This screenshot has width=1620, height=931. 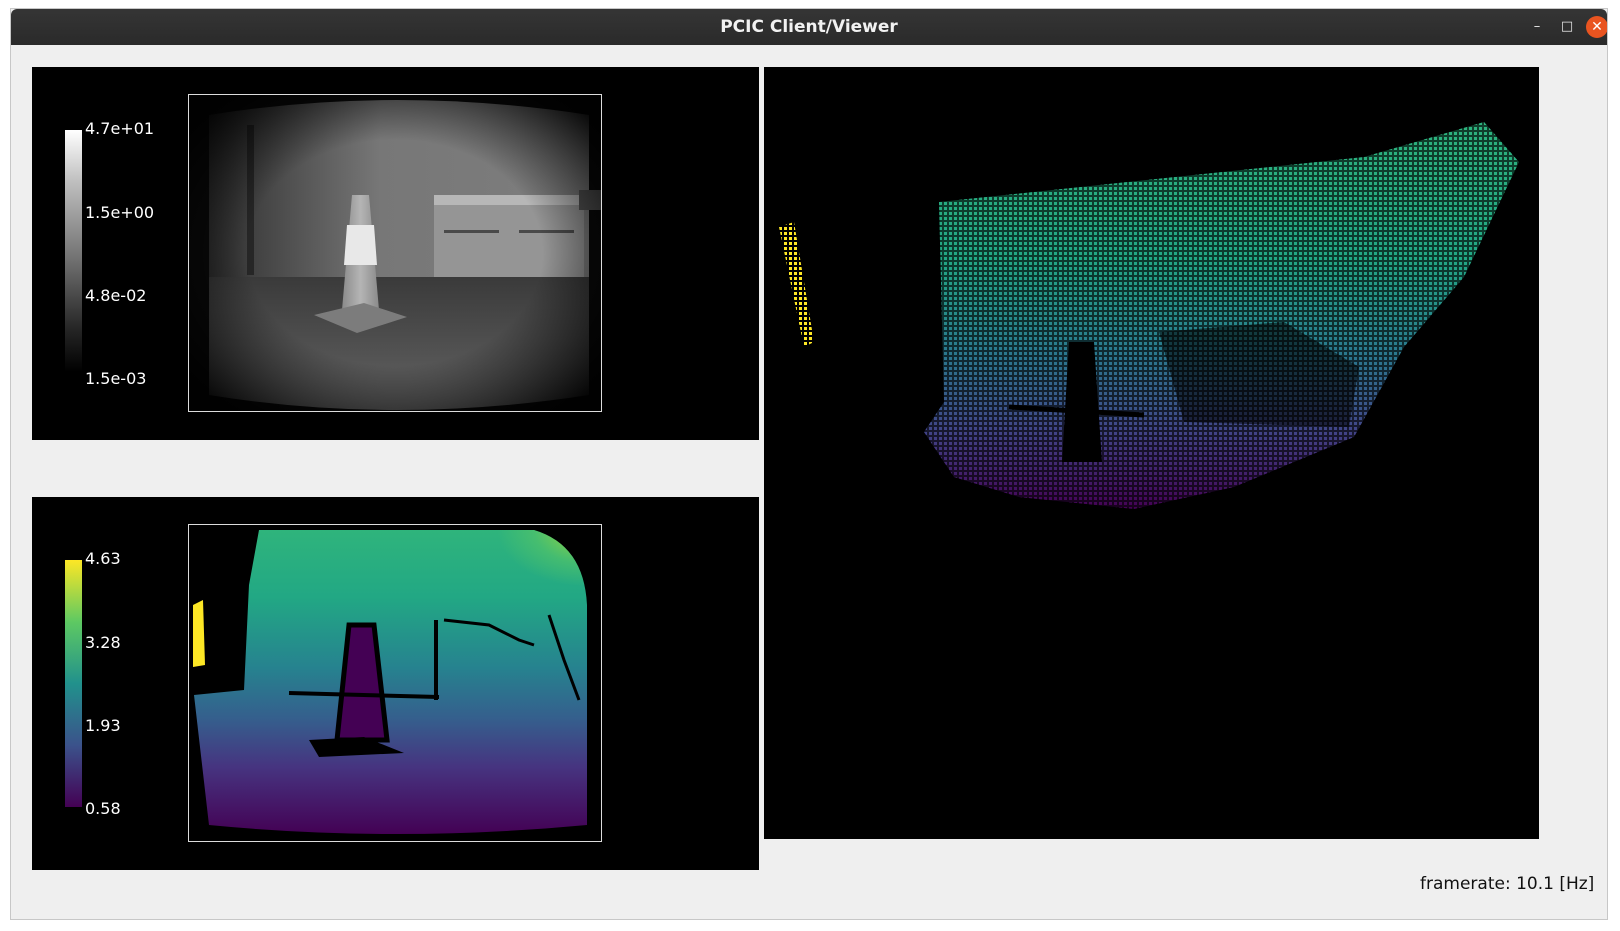 I want to click on amplitude-colorbar-label-4: 1.5e-03, so click(x=116, y=378).